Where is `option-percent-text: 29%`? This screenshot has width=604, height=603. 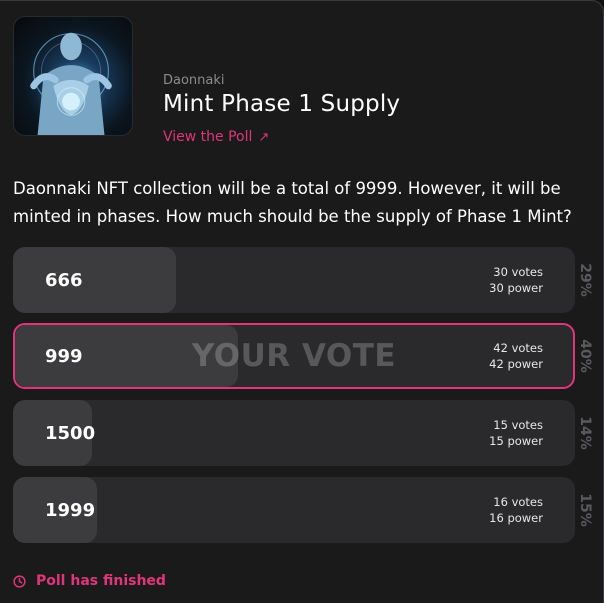 option-percent-text: 29% is located at coordinates (585, 280).